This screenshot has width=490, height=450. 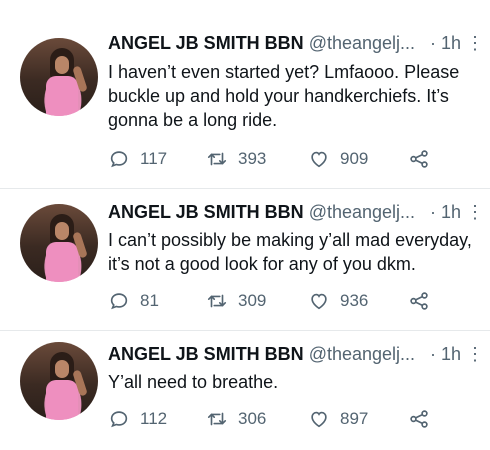 I want to click on tweet-actions: 117 393 909, so click(x=278, y=159).